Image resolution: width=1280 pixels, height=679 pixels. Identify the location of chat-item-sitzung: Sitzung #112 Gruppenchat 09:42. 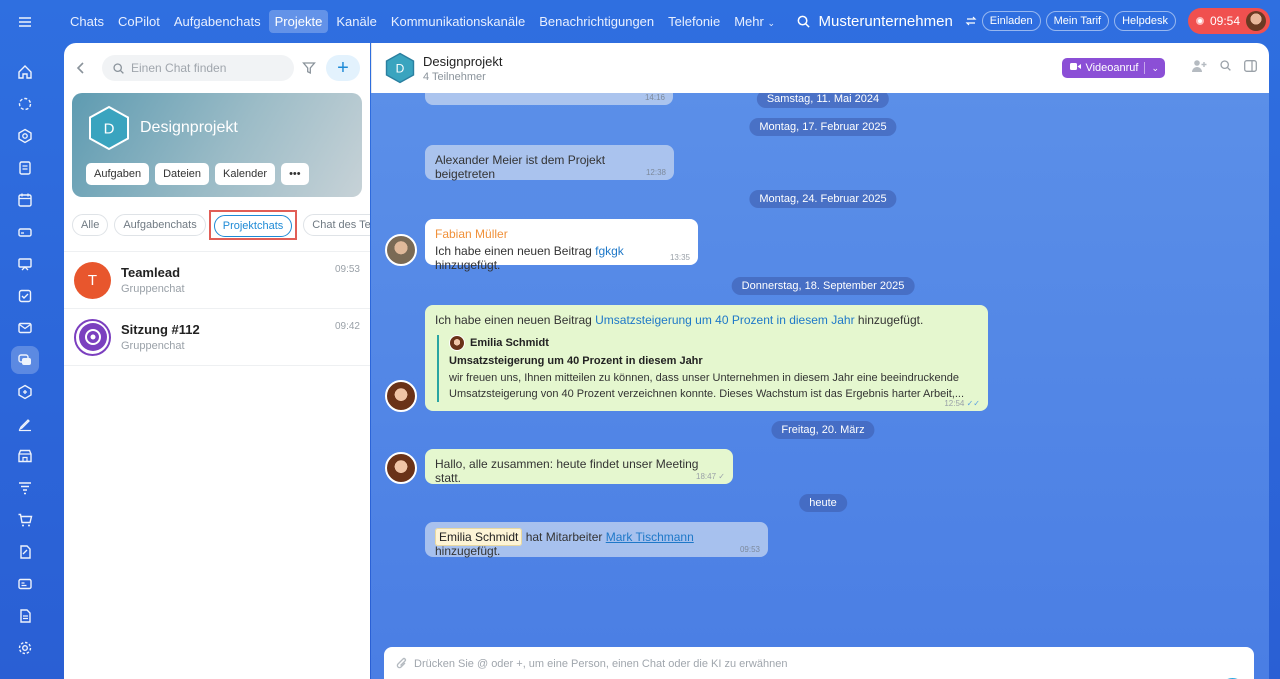
(217, 337).